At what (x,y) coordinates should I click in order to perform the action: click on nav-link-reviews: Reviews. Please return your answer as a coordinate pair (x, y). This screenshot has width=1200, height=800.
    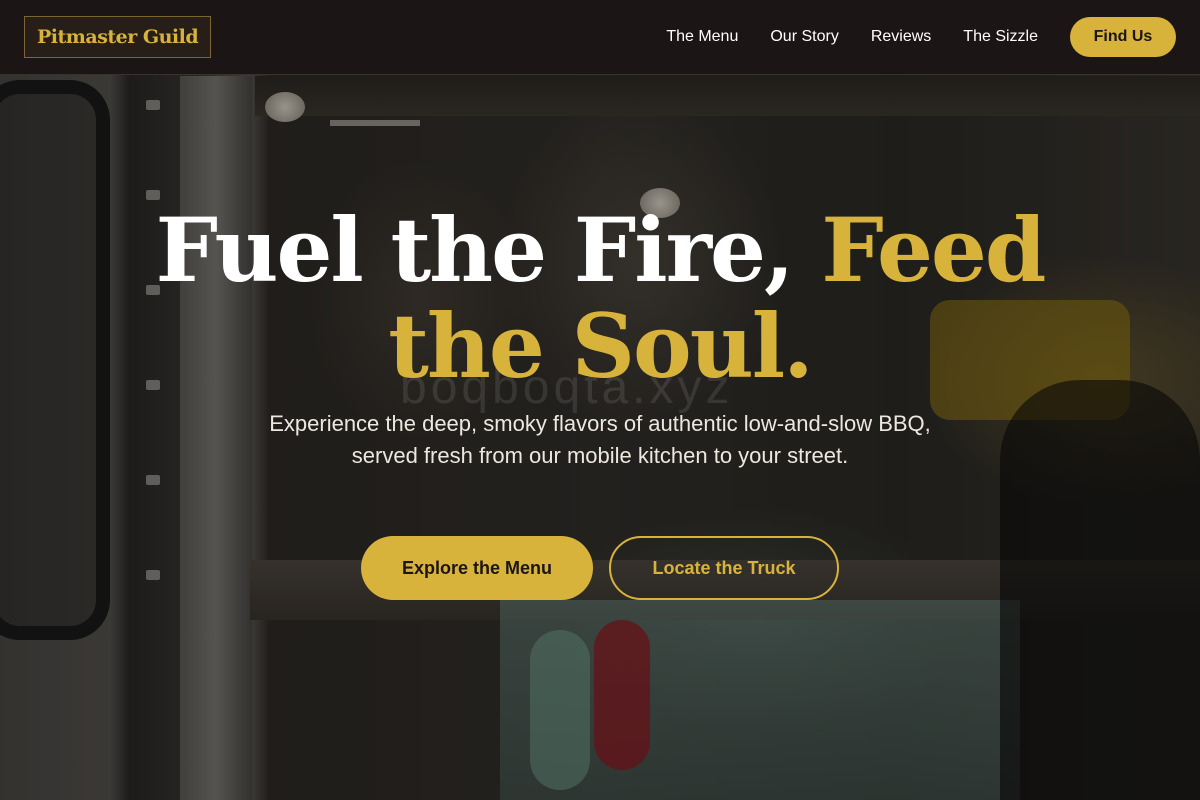
    Looking at the image, I should click on (901, 37).